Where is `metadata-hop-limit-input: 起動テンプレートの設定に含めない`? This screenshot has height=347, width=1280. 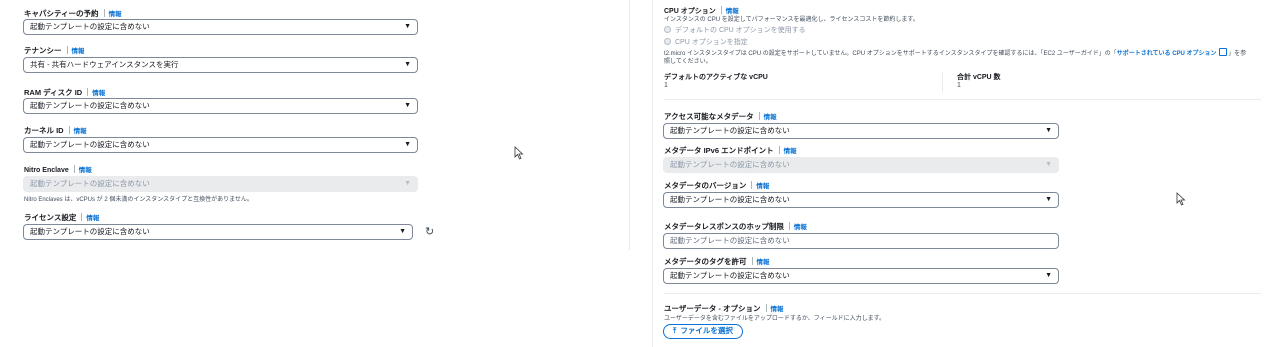
metadata-hop-limit-input: 起動テンプレートの設定に含めない is located at coordinates (861, 241).